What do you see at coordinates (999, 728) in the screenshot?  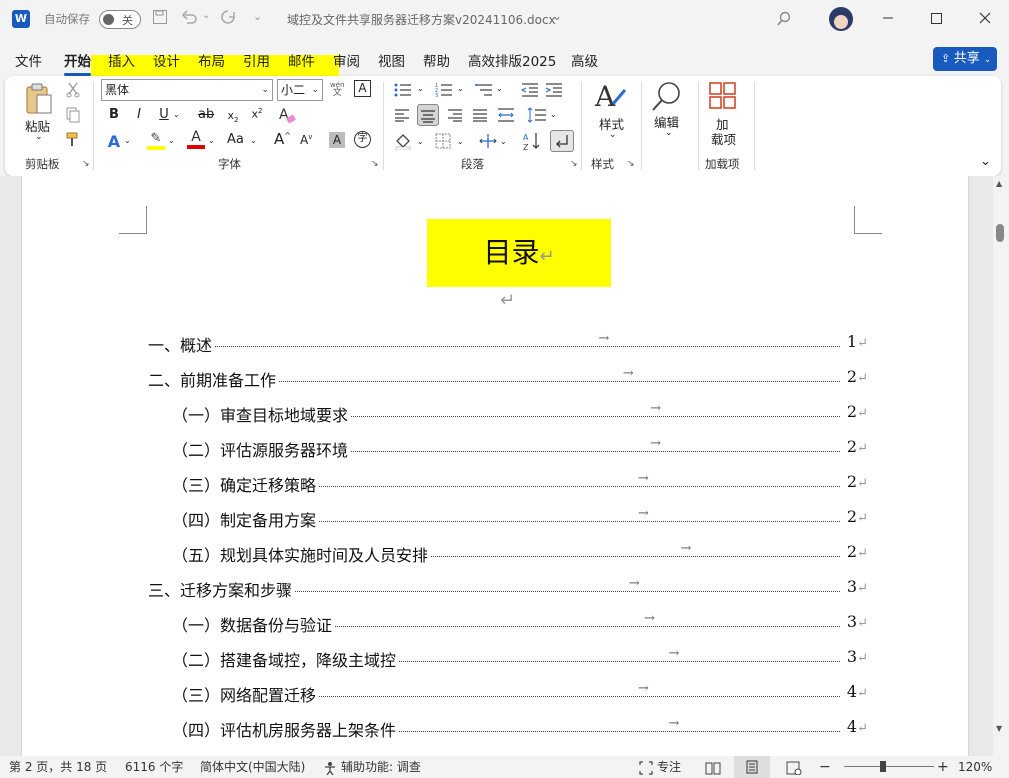 I see `scroll-down-icon: ▼` at bounding box center [999, 728].